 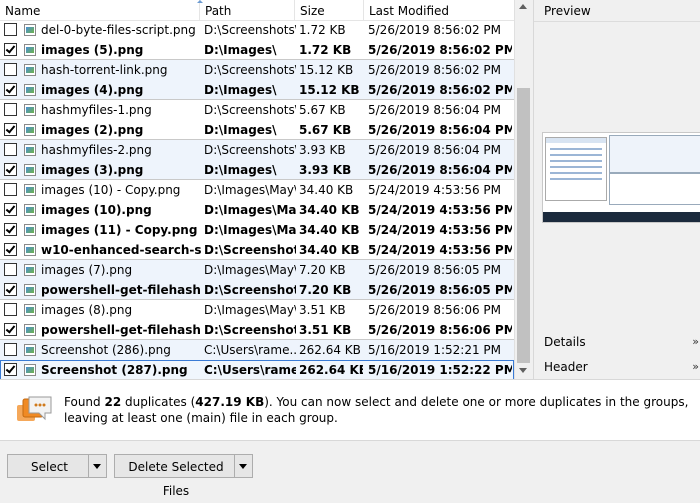 I want to click on file-size: 3.93 KB, so click(x=322, y=150).